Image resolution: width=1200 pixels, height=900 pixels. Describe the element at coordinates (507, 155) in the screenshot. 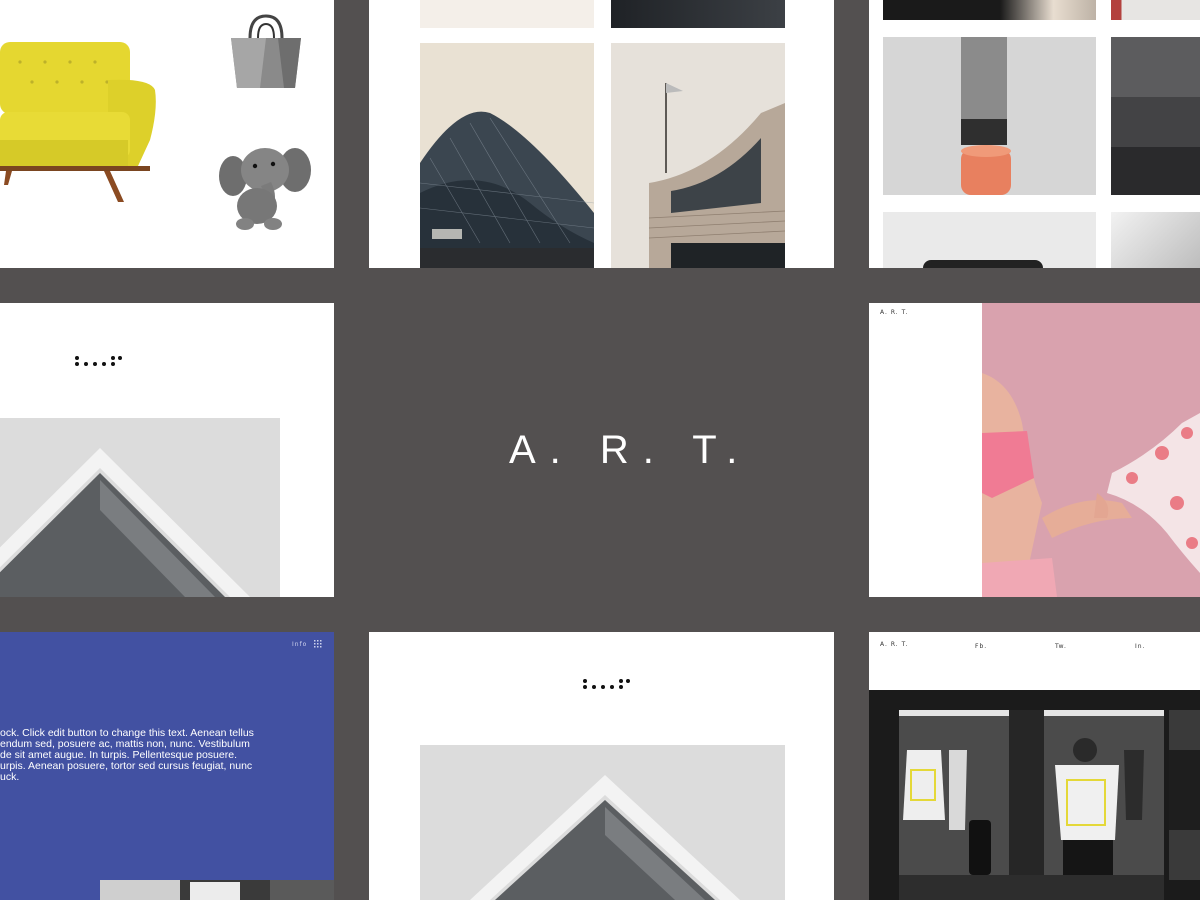

I see `foggy-tower-image` at that location.